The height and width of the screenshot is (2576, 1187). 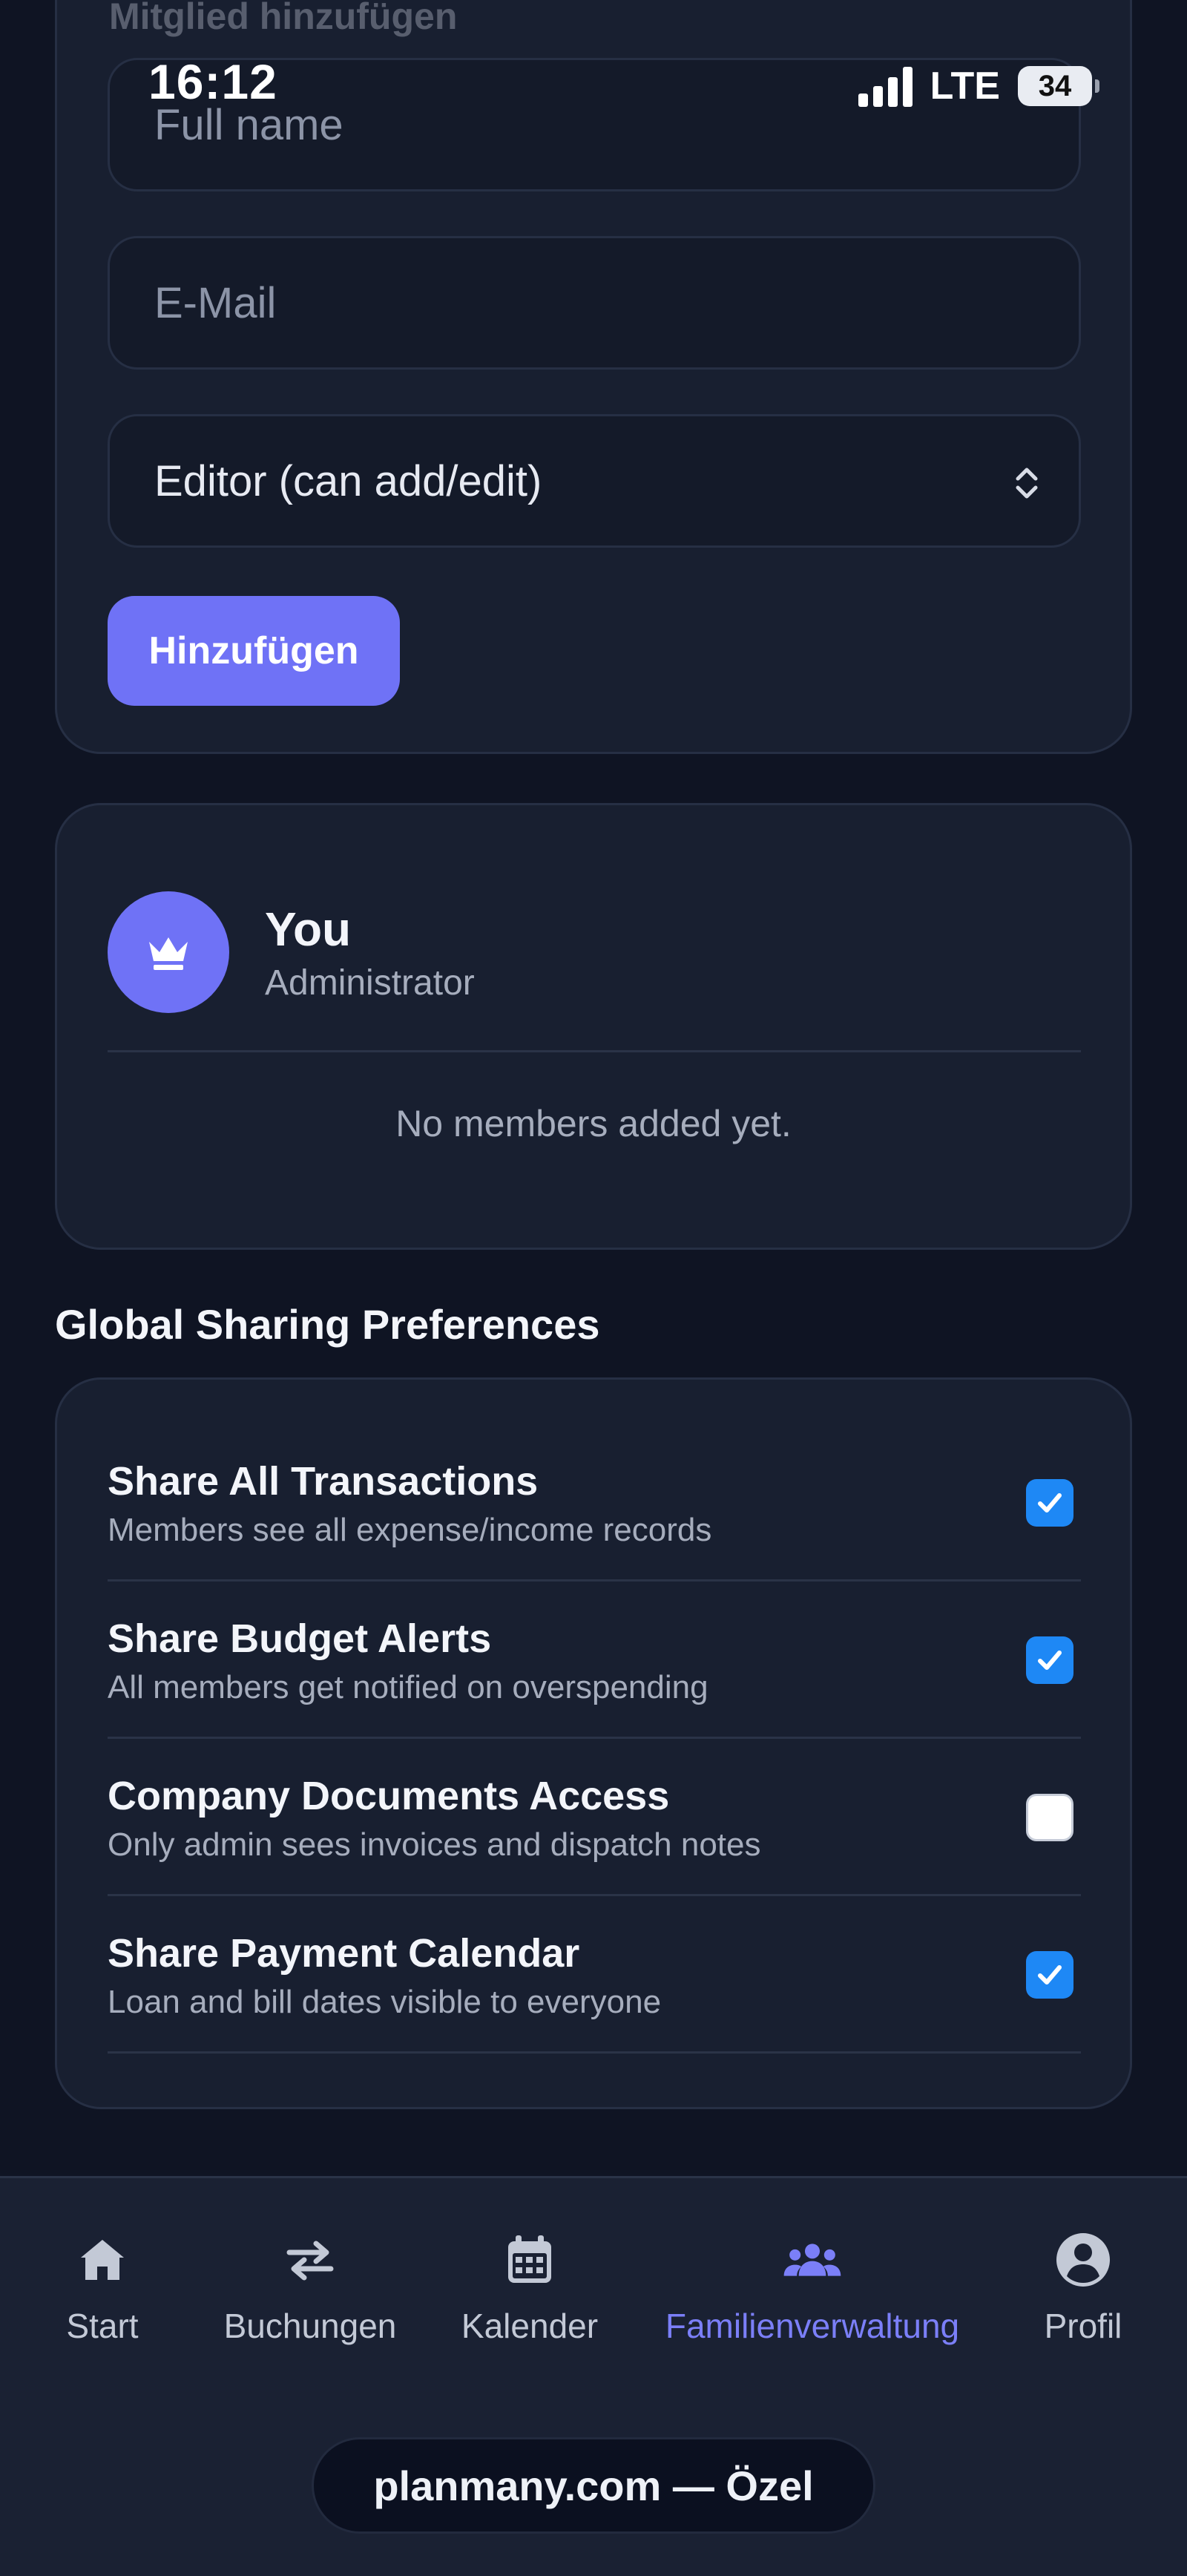 What do you see at coordinates (408, 1687) in the screenshot?
I see `preference-description: All members get notified on overspending` at bounding box center [408, 1687].